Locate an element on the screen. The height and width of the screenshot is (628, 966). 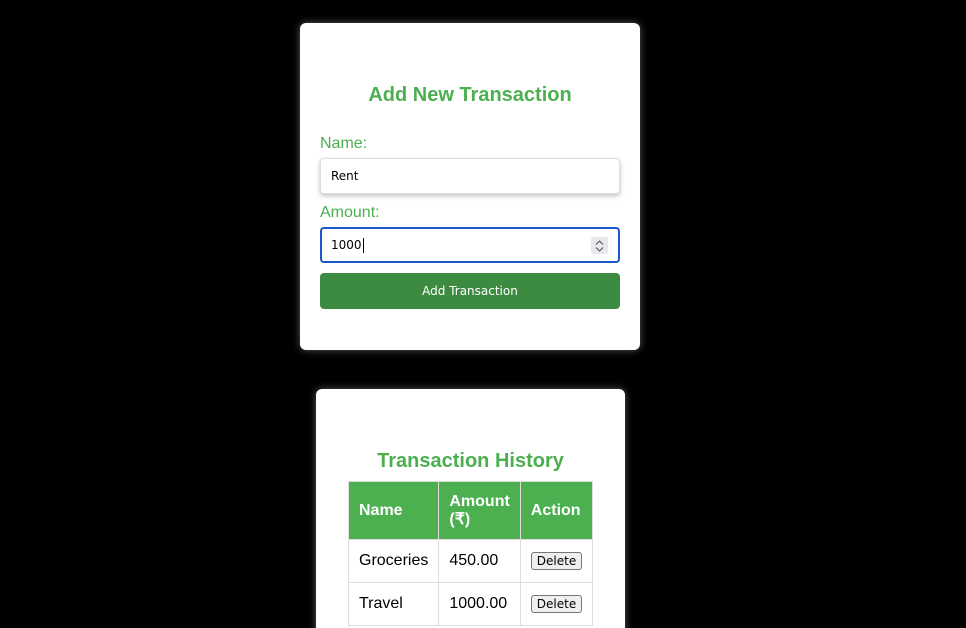
text-caret is located at coordinates (363, 245).